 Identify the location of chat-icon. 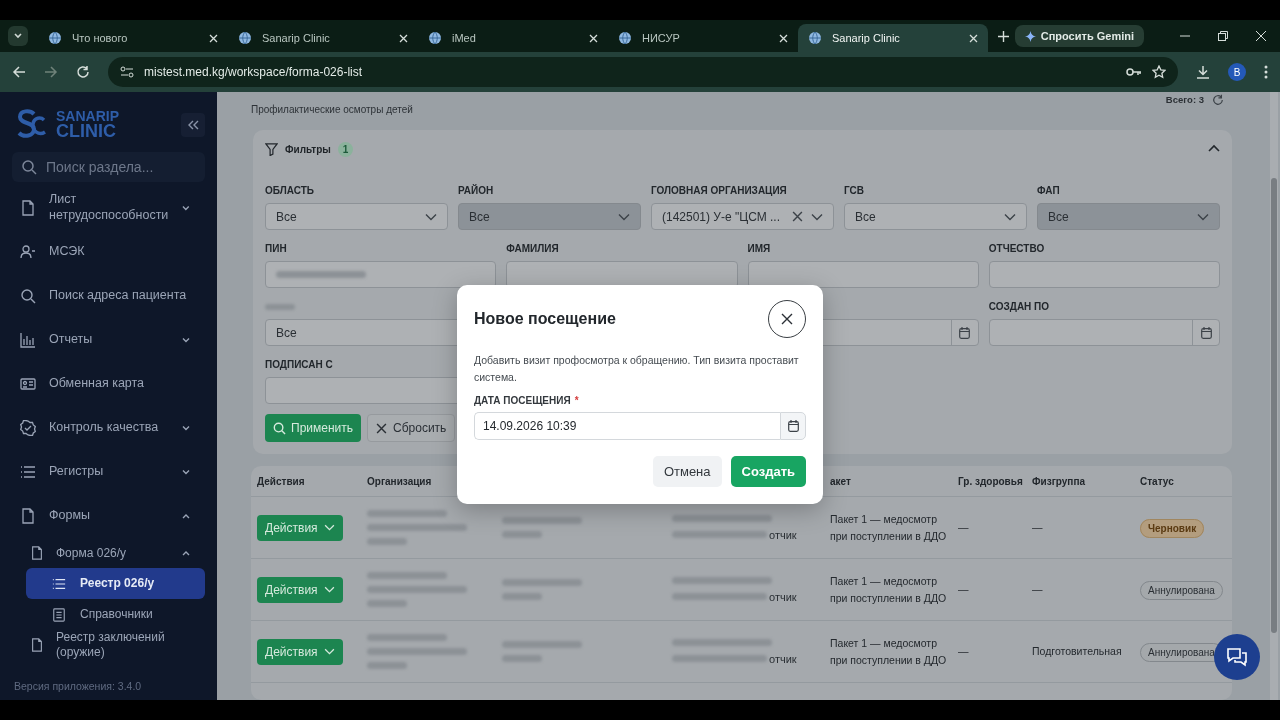
(1237, 657).